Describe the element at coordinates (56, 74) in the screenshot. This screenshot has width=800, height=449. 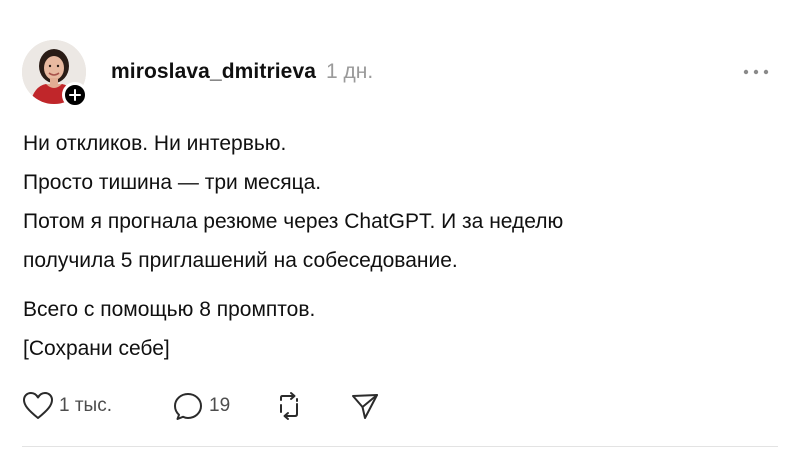
I see `author-avatar-container` at that location.